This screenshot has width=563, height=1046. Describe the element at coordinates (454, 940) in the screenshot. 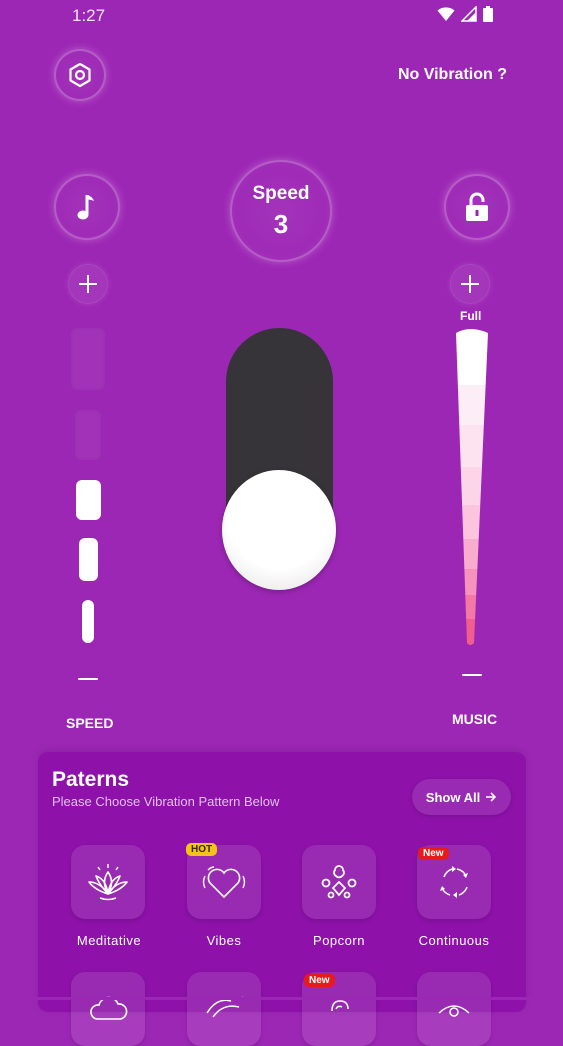

I see `pattern-label-continuous: Continuous` at that location.